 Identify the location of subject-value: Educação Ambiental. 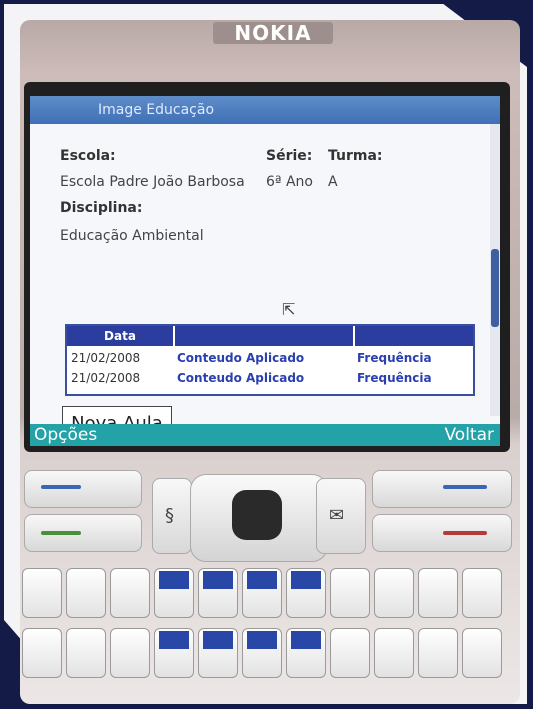
(132, 236).